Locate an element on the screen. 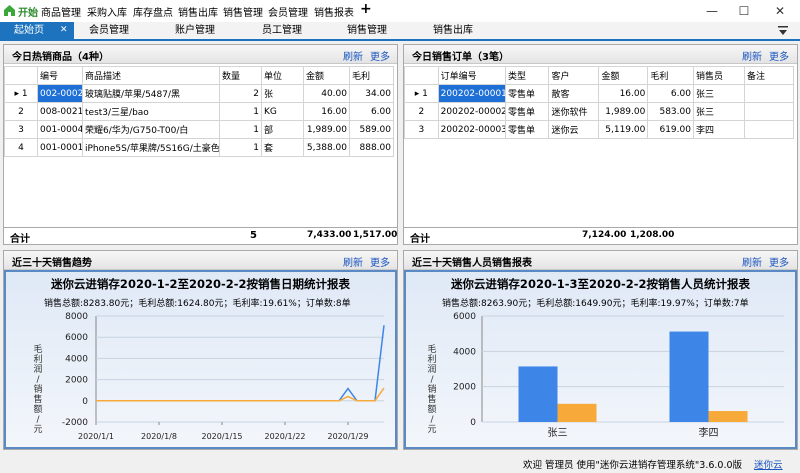 This screenshot has width=800, height=473. dropdown-icon is located at coordinates (783, 31).